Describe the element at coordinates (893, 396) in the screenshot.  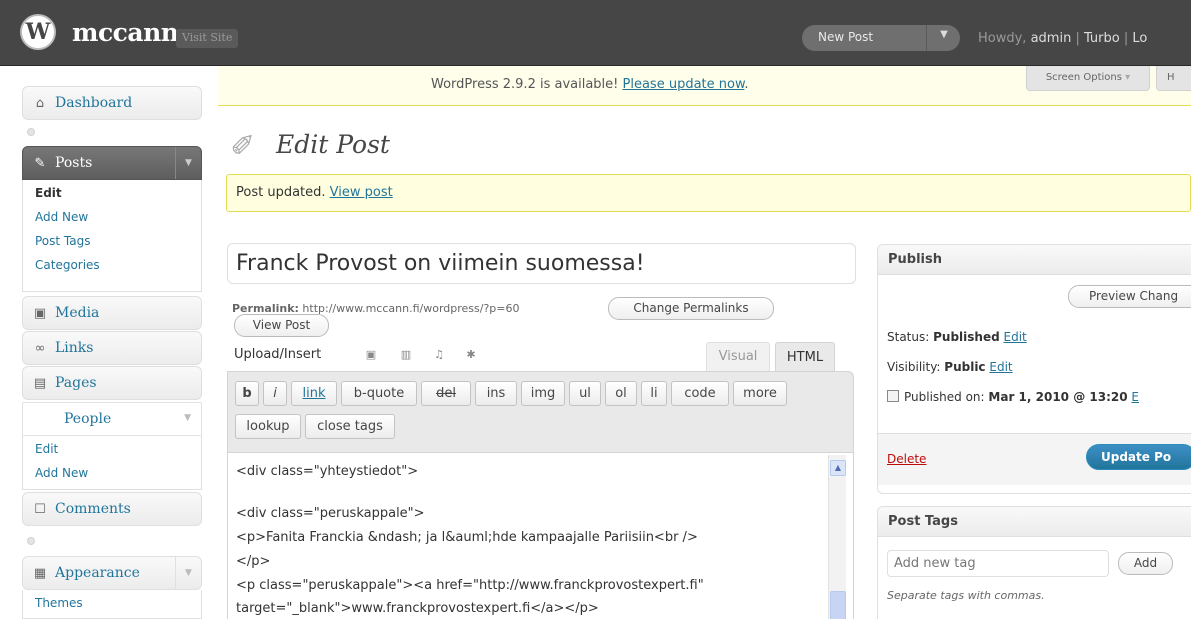
I see `calendar-icon` at that location.